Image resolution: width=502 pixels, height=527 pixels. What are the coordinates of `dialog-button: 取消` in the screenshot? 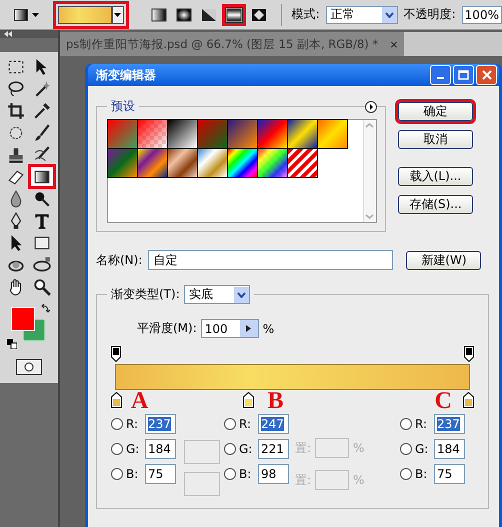 It's located at (435, 139).